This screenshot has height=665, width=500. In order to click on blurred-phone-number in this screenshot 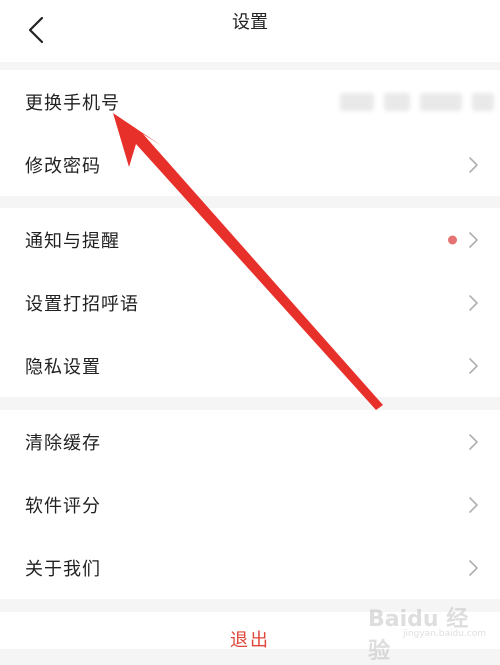, I will do `click(415, 102)`.